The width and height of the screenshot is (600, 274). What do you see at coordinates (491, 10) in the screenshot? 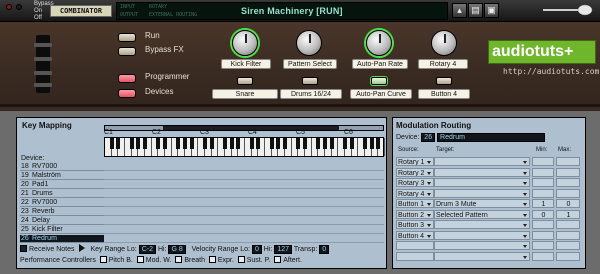
I see `save-patch-button: ▣` at bounding box center [491, 10].